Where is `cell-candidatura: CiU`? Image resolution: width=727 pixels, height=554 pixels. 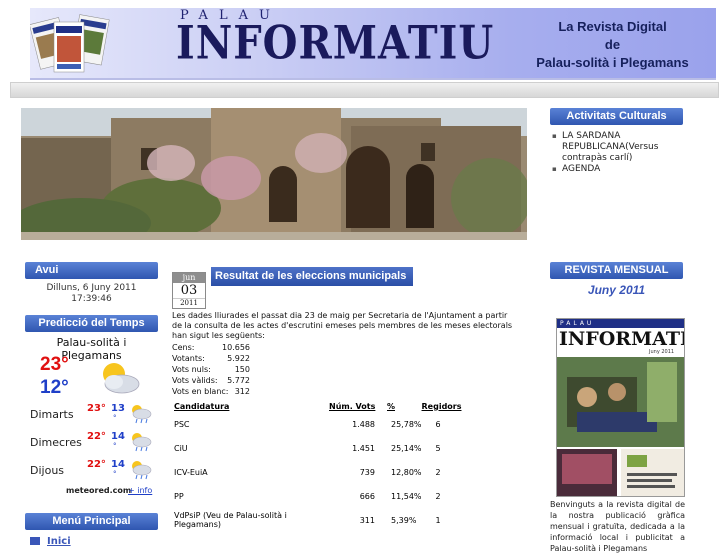
cell-candidatura: CiU is located at coordinates (181, 448).